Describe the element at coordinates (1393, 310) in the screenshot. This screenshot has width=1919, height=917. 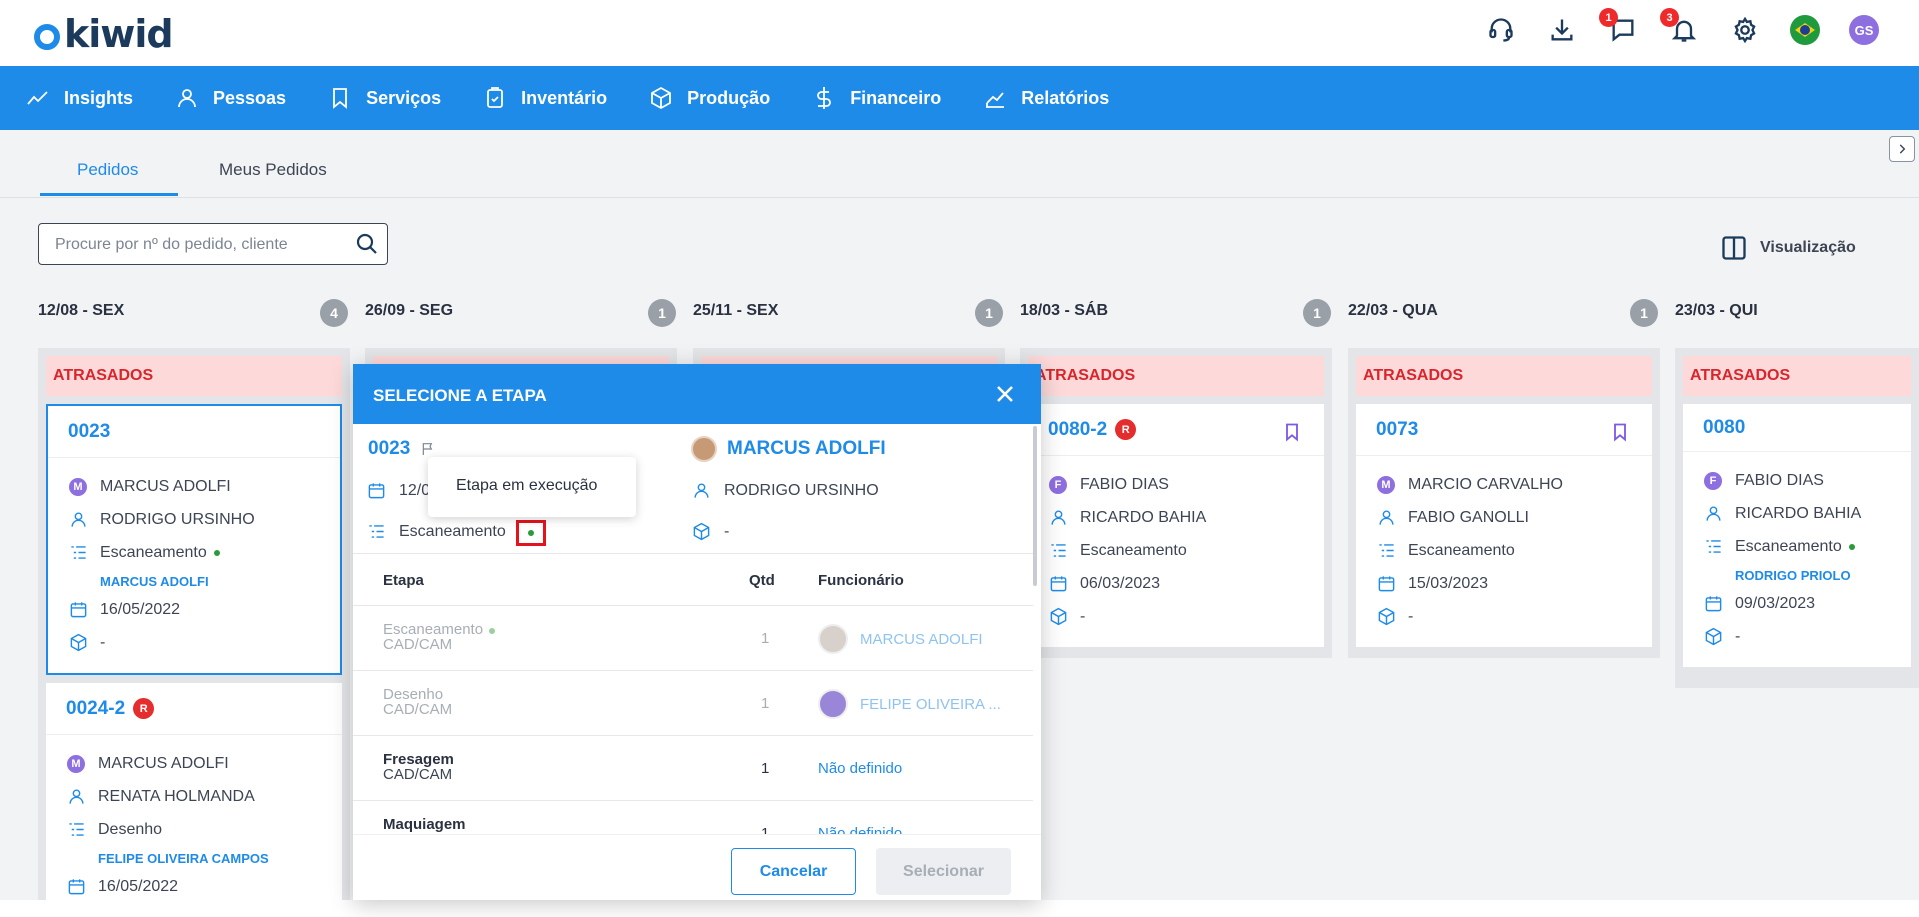
I see `column-date: 22/03 - QUA` at that location.